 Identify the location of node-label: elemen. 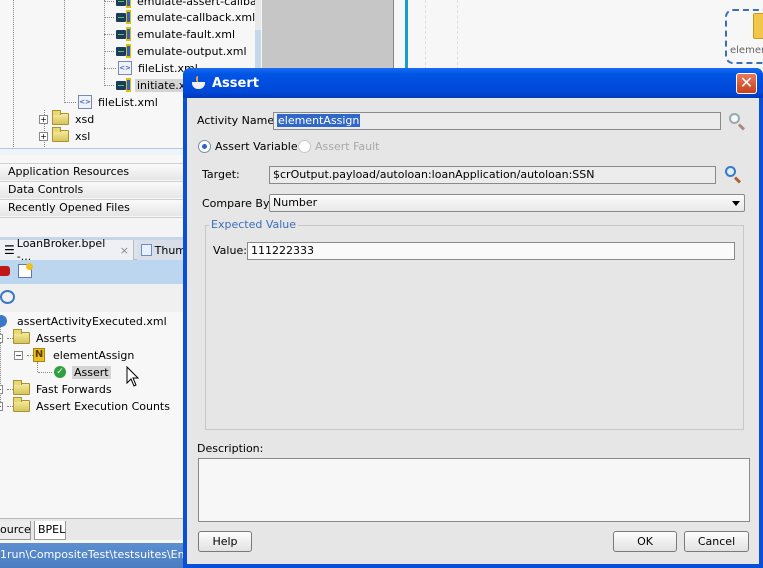
(746, 50).